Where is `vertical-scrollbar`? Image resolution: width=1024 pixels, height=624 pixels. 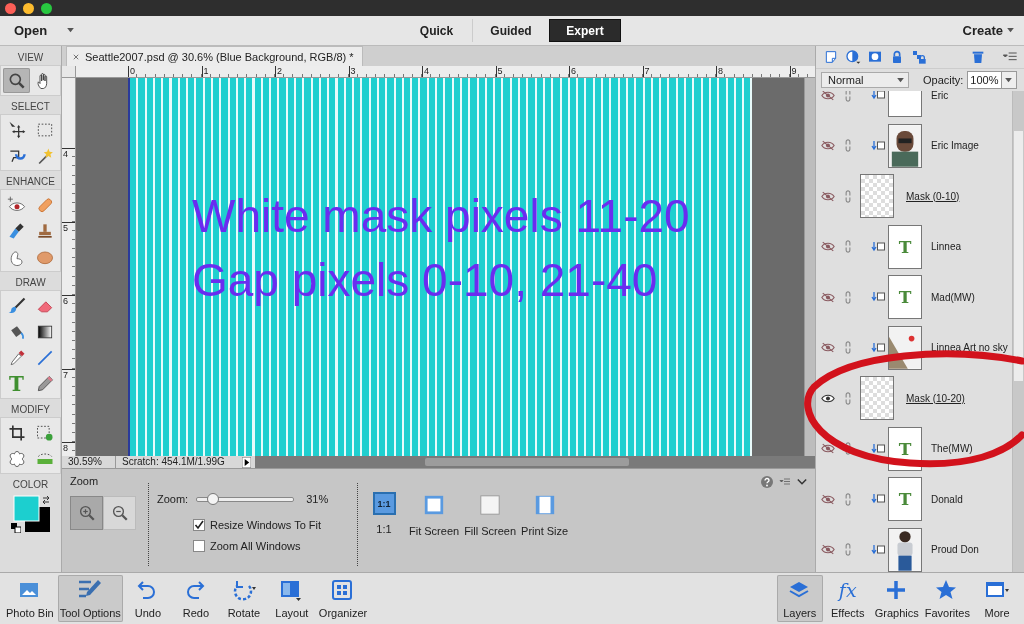 vertical-scrollbar is located at coordinates (809, 267).